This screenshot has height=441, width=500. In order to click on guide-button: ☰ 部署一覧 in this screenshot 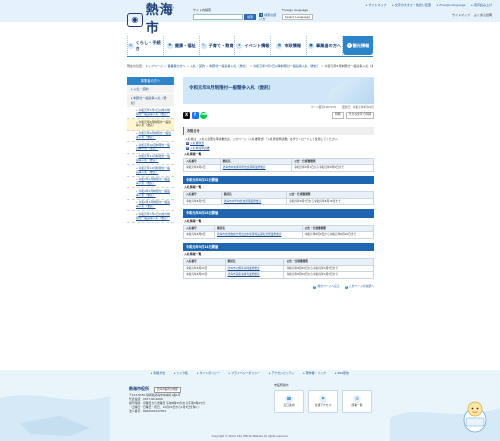, I will do `click(357, 401)`.